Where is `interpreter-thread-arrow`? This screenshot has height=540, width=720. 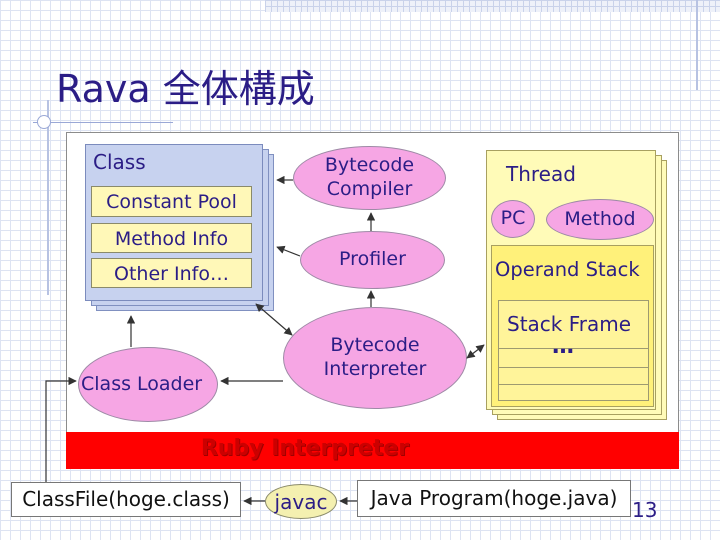
interpreter-thread-arrow is located at coordinates (475, 351).